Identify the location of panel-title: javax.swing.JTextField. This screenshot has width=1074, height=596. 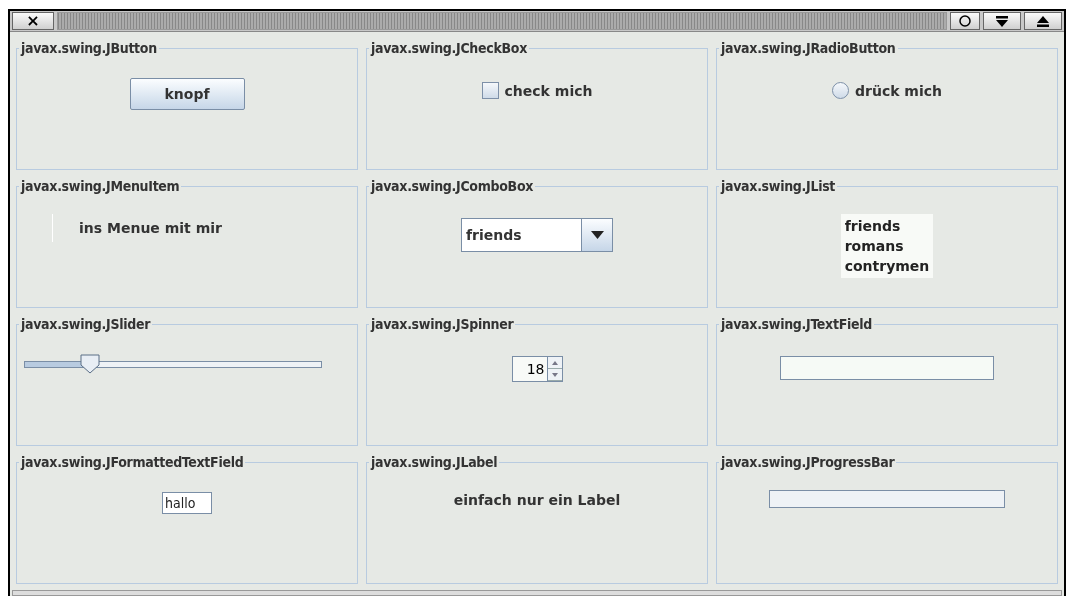
(796, 324).